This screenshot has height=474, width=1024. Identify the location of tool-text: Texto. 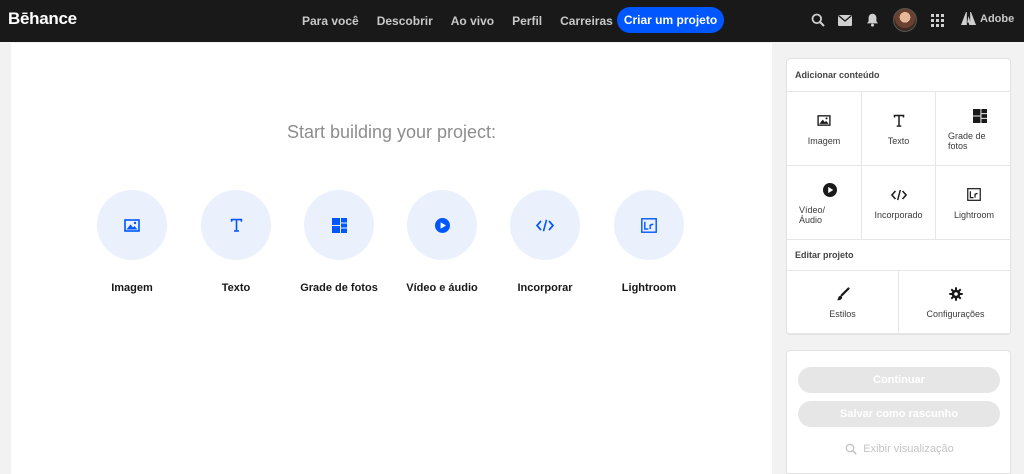
(236, 242).